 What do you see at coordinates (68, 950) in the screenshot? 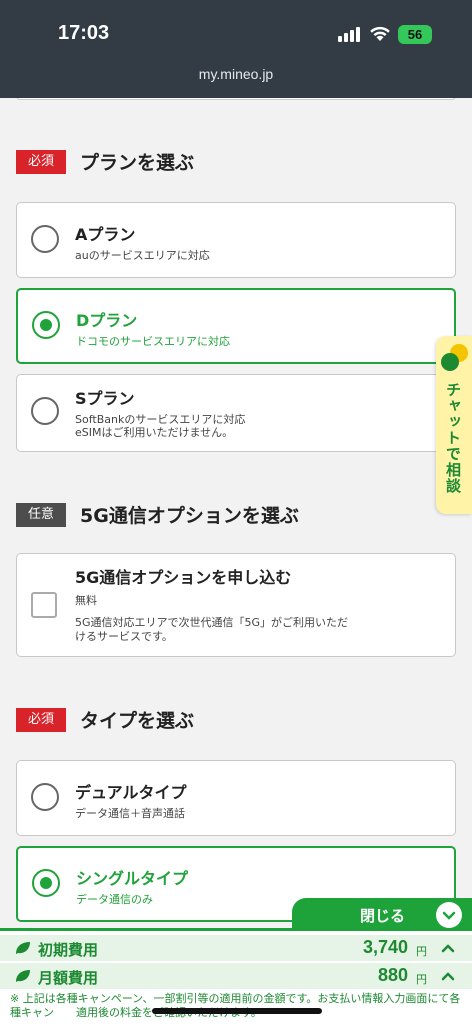
I see `fee-name: 初期費用` at bounding box center [68, 950].